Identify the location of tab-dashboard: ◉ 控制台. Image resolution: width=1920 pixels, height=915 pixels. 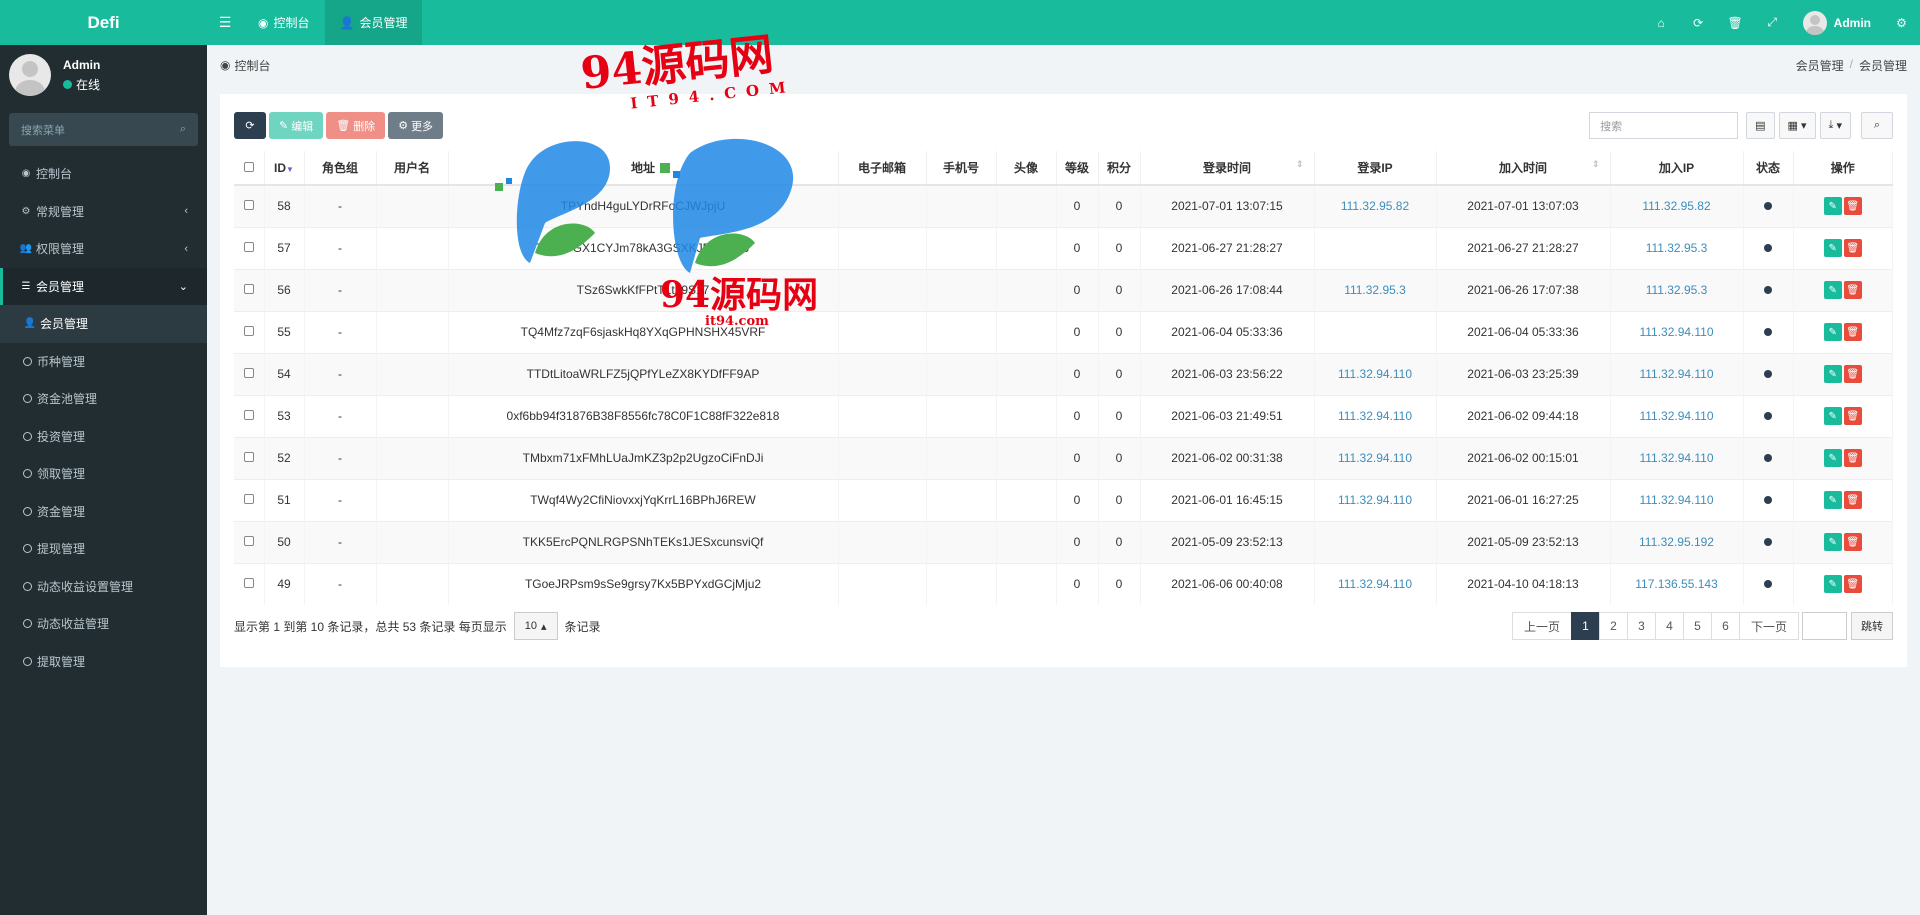
(284, 22).